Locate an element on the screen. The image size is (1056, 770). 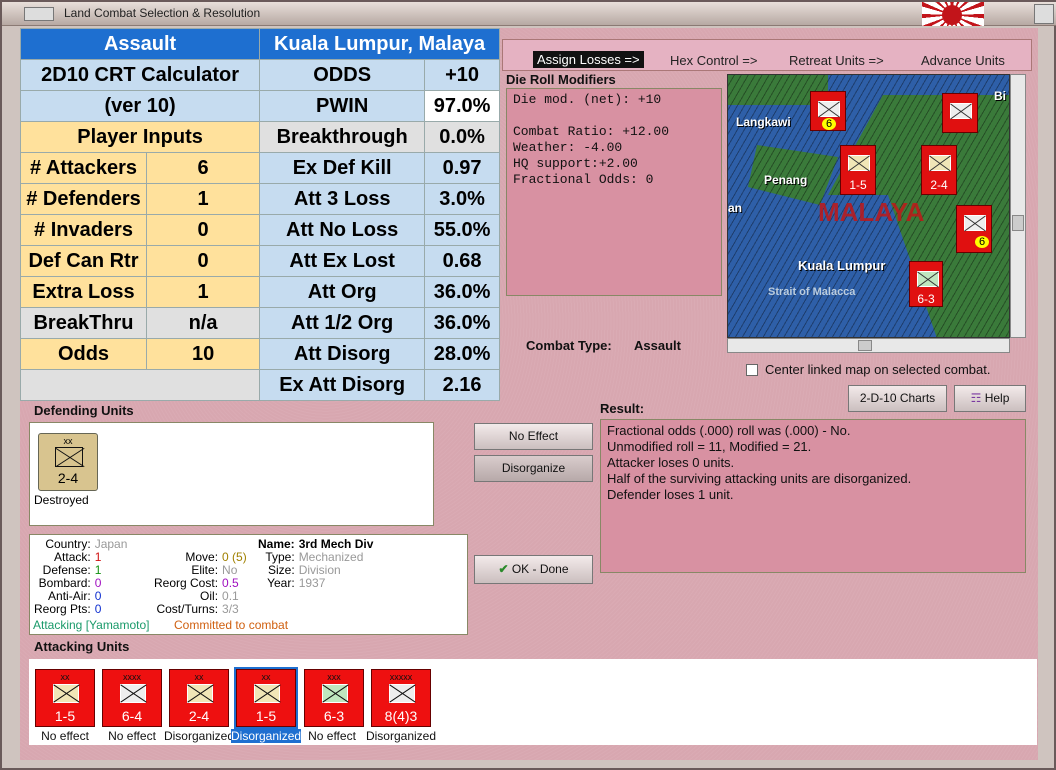
map-label-malaya: MALAYA is located at coordinates (871, 212).